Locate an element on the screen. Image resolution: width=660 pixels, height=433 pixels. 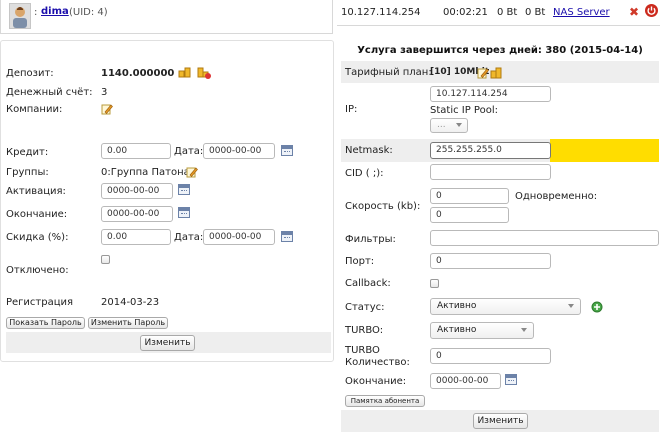
credit-date-label: Дата: is located at coordinates (189, 151).